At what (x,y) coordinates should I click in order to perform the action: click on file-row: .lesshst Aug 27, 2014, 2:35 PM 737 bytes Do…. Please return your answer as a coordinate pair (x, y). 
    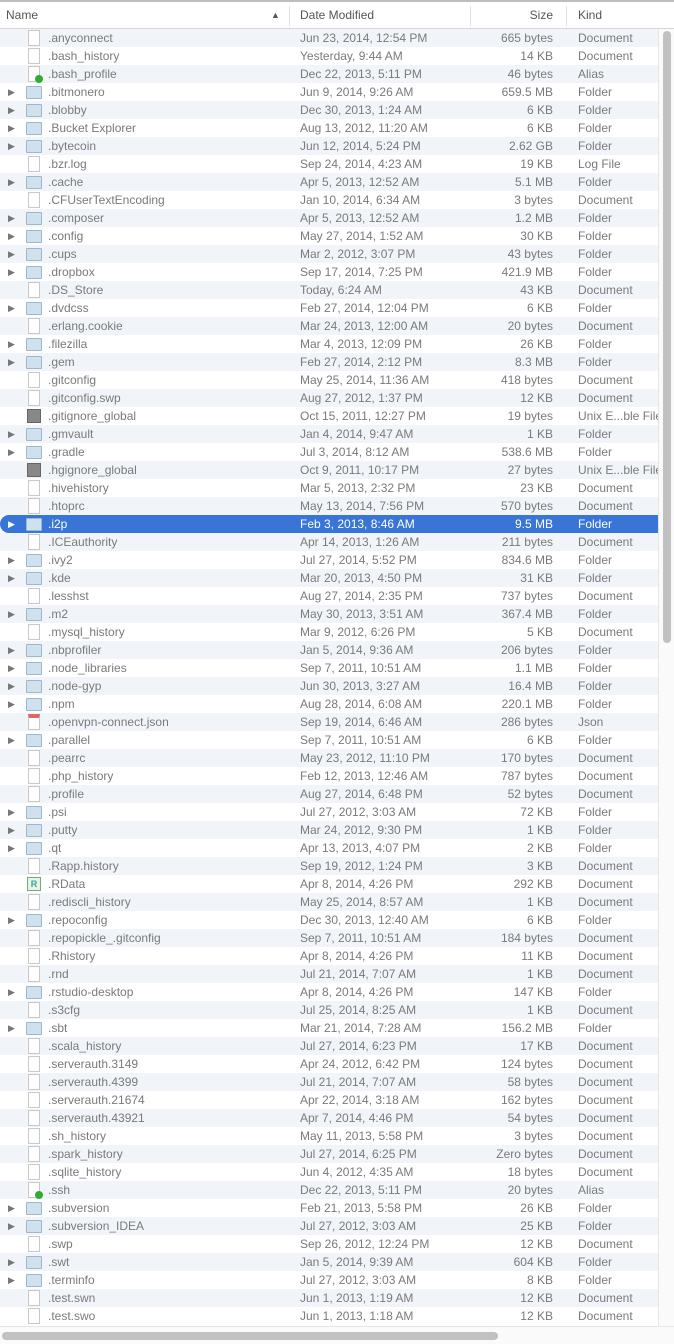
    Looking at the image, I should click on (329, 596).